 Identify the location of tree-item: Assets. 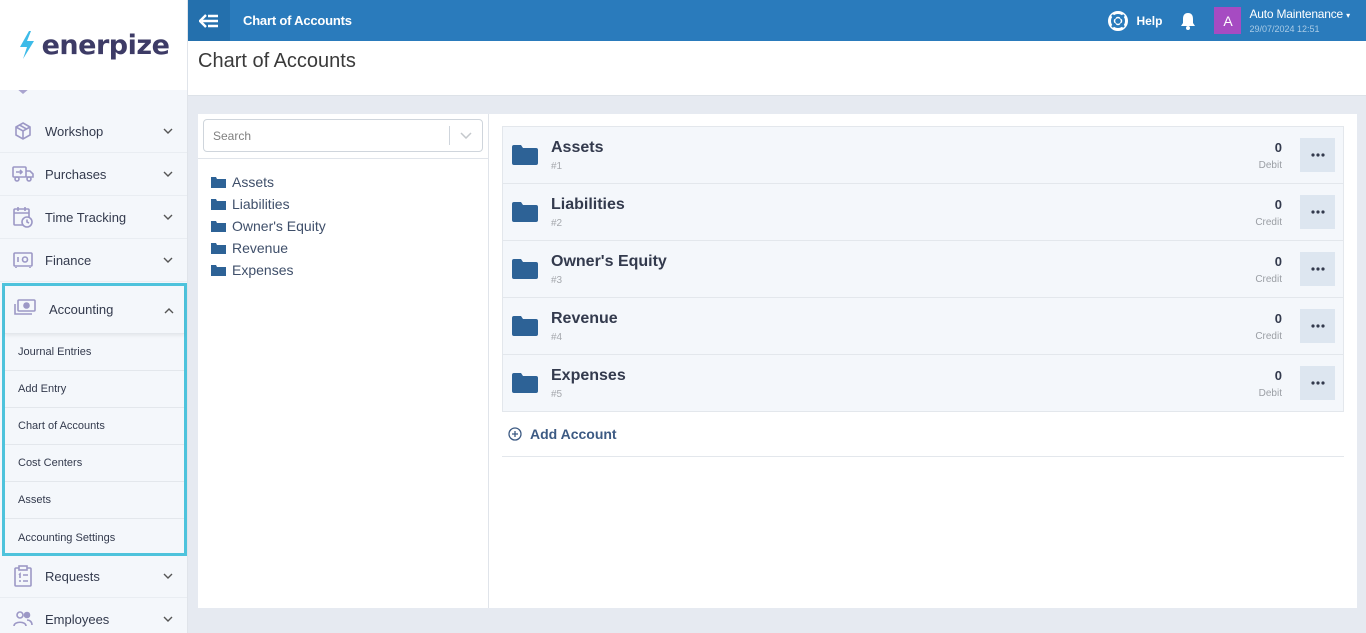
(268, 182).